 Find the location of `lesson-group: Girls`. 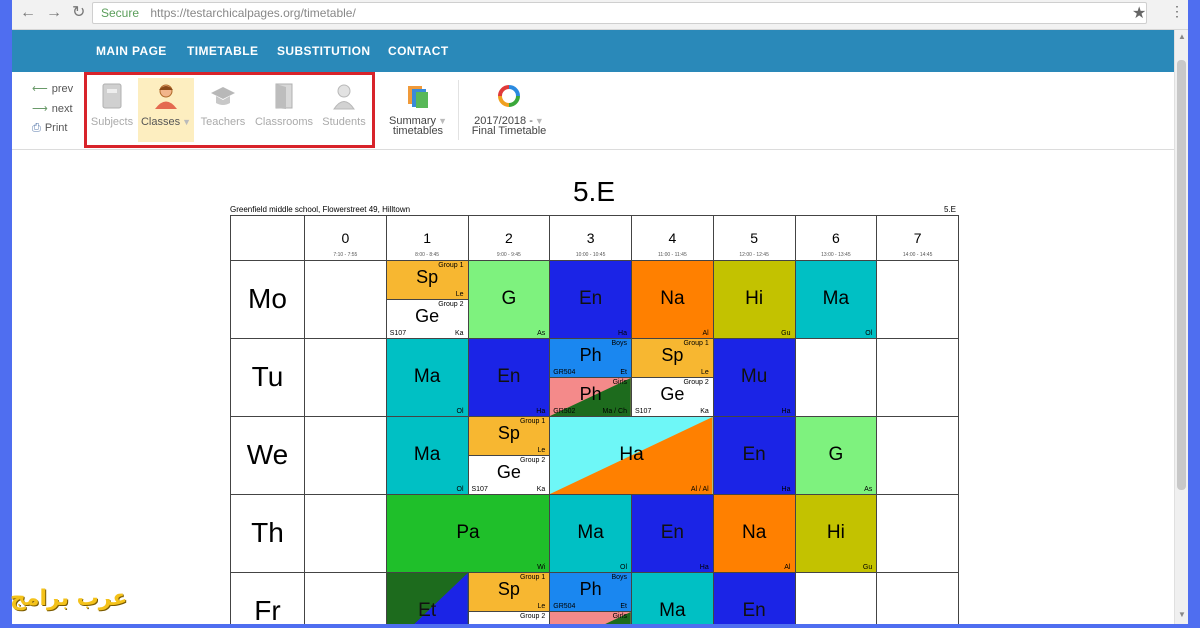

lesson-group: Girls is located at coordinates (619, 616).